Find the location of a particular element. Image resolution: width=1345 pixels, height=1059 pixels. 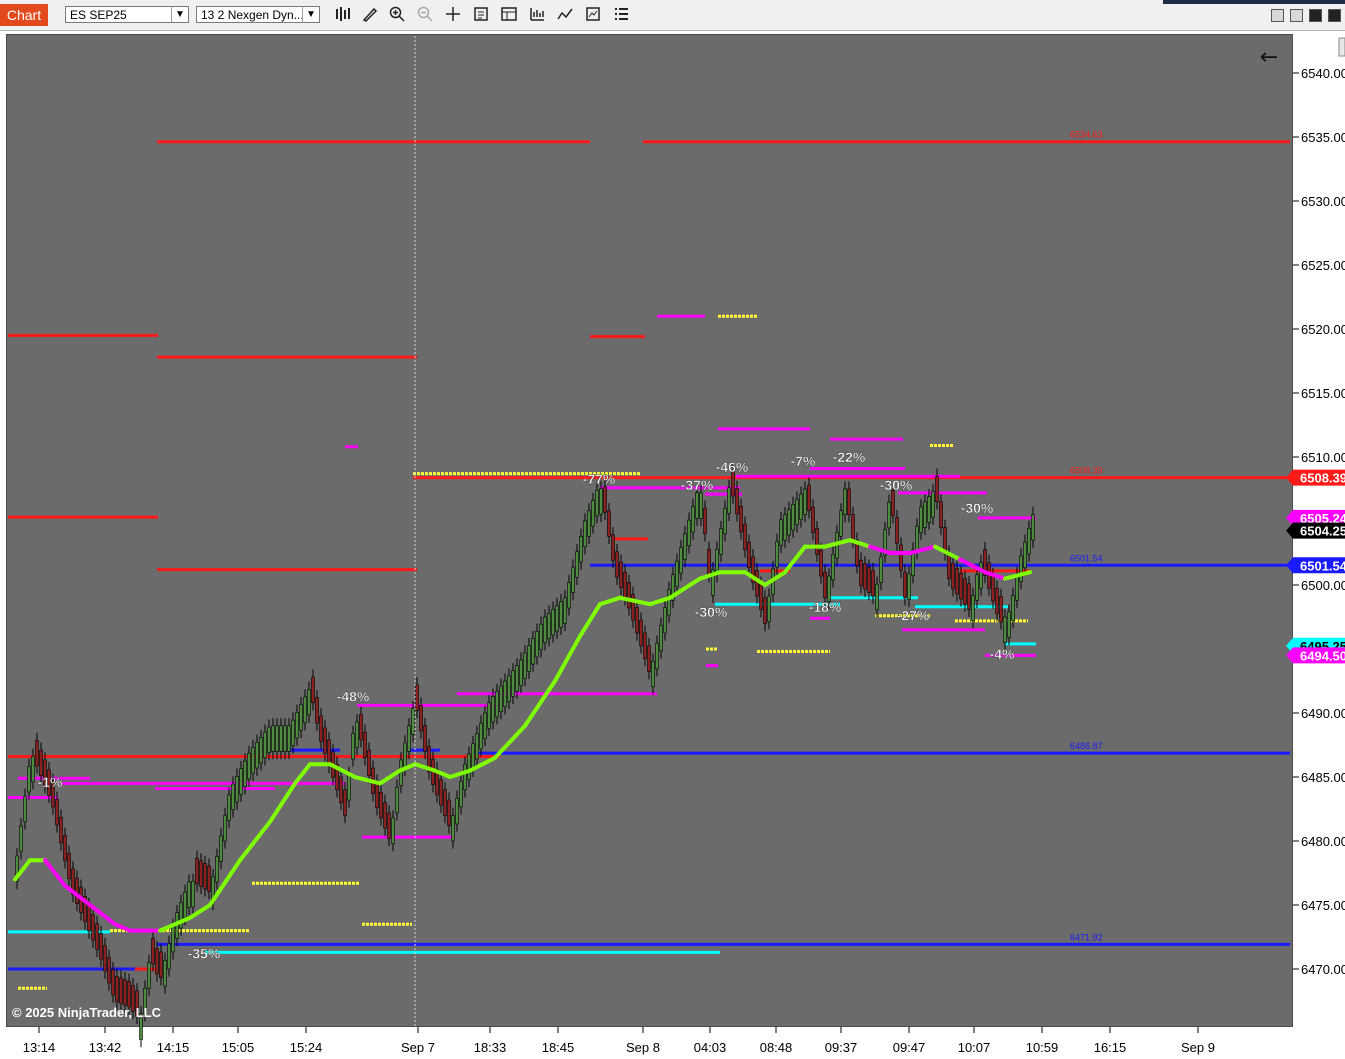

level-label: 6501.54 is located at coordinates (1086, 558).